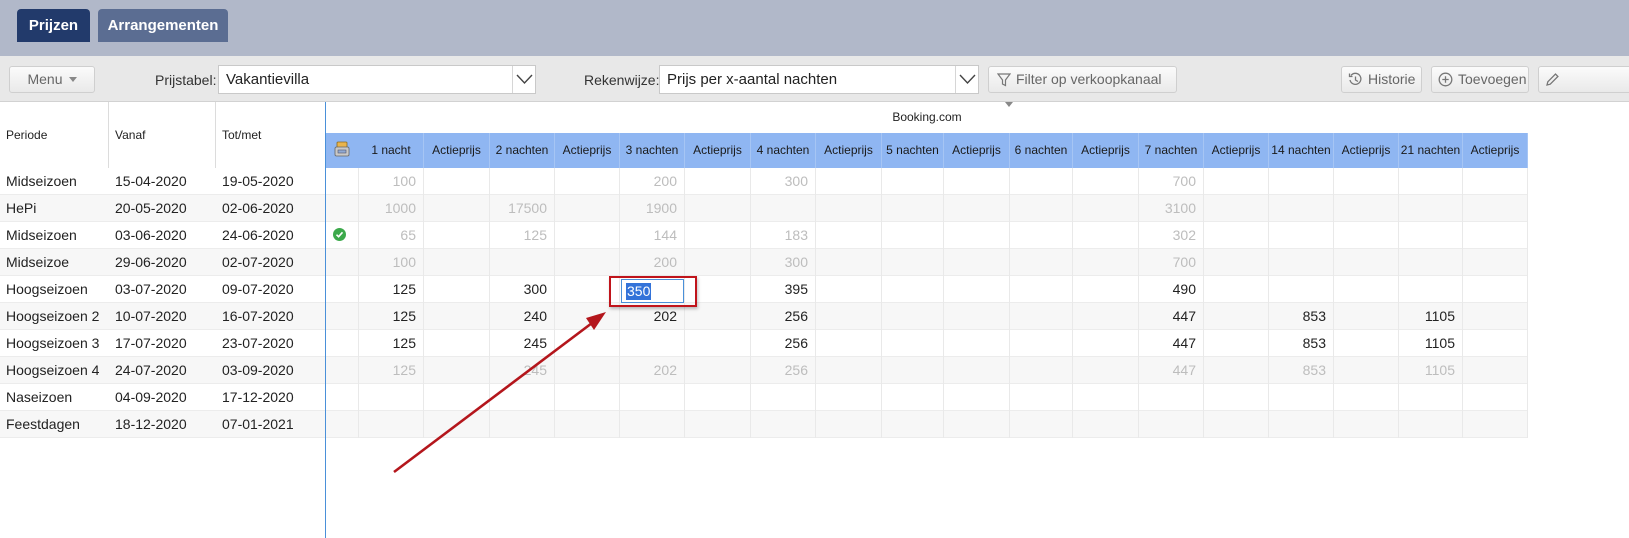  I want to click on period-totmet-cell: 07-01-2021, so click(270, 424).